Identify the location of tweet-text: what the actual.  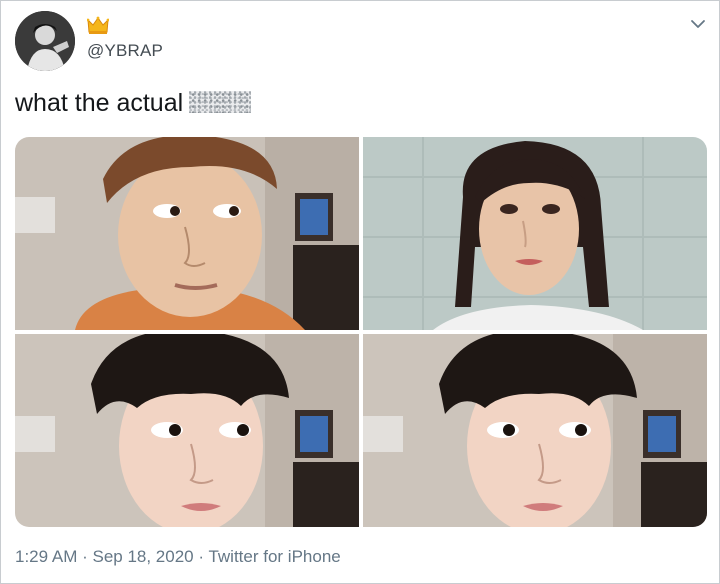
(133, 103).